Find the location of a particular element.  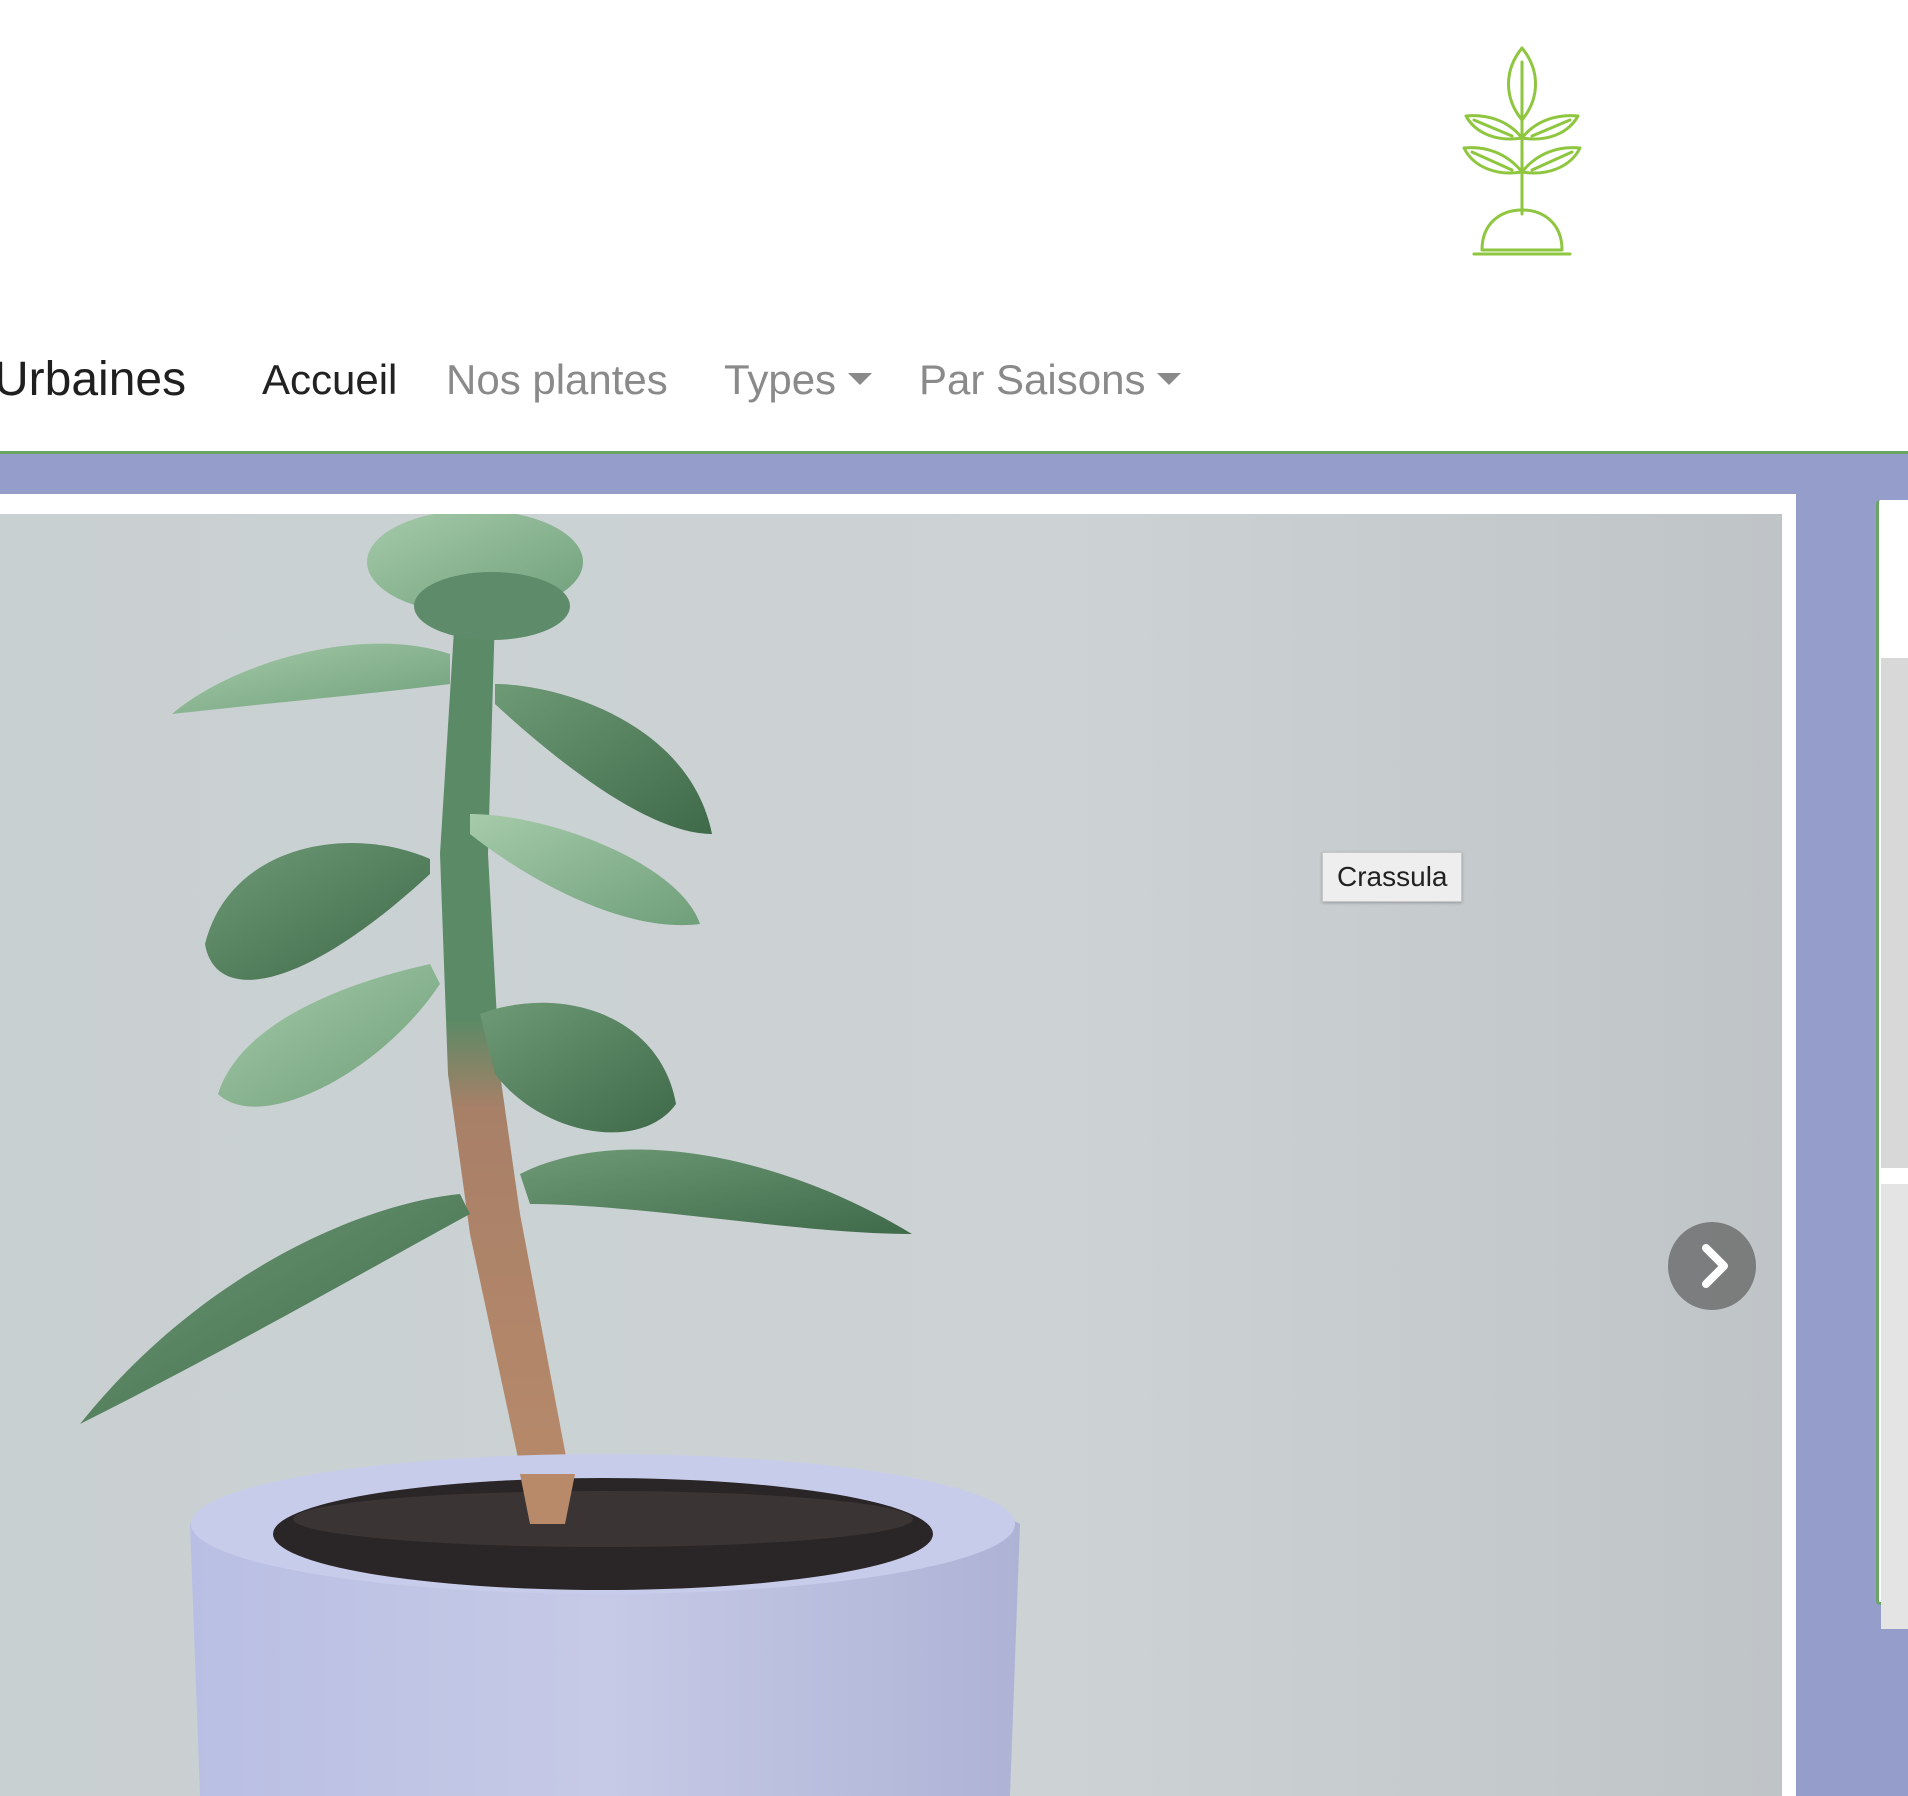

nav-item-types-label: Types is located at coordinates (780, 379).